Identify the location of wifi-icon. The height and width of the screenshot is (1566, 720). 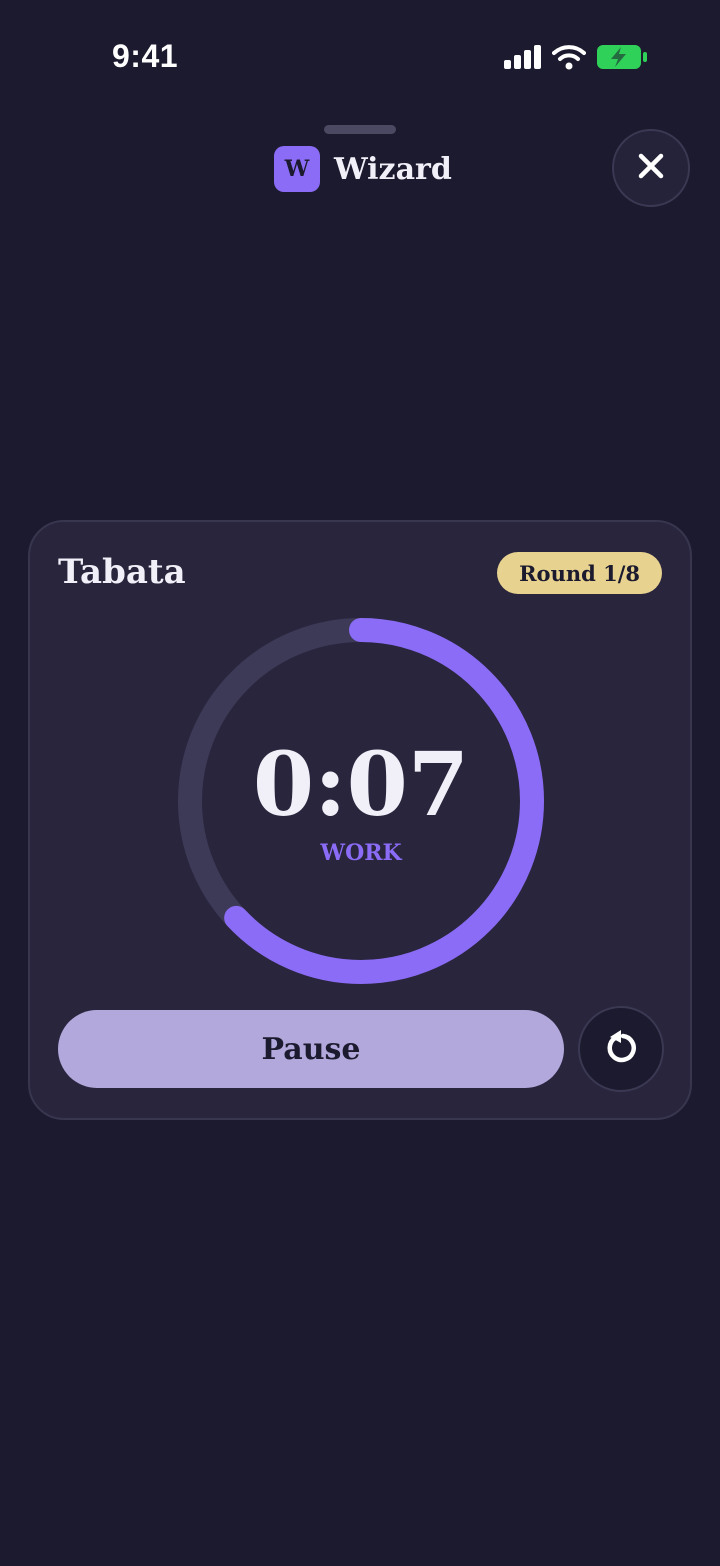
(569, 59).